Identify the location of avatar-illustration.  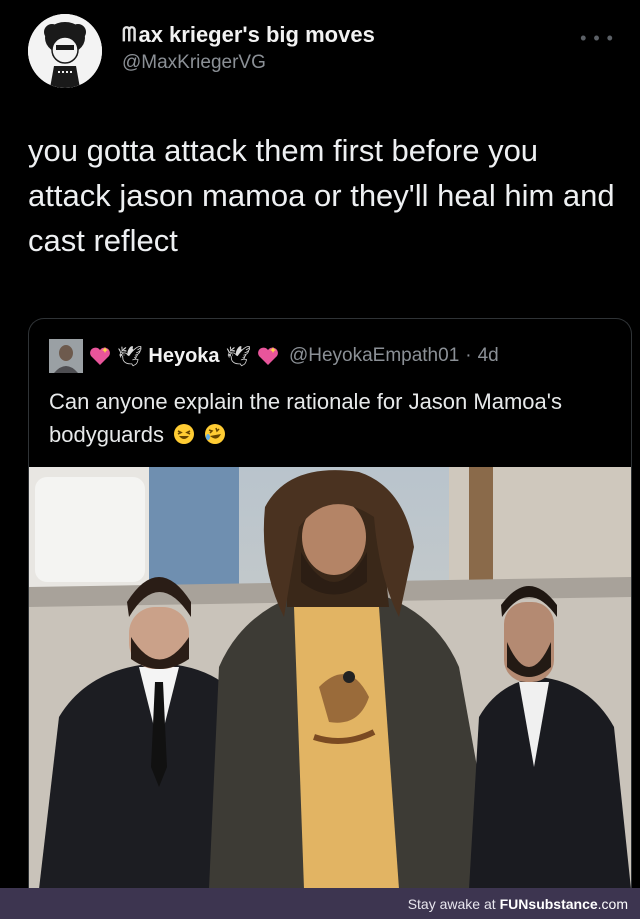
(65, 51).